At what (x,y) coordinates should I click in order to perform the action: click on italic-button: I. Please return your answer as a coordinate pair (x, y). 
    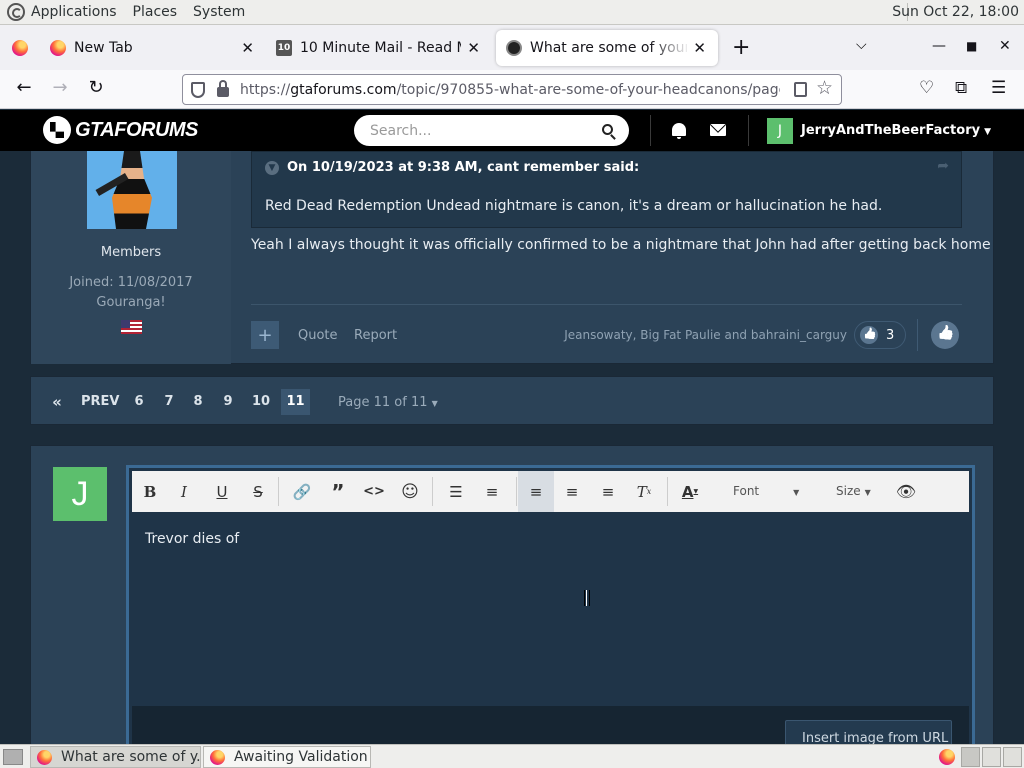
    Looking at the image, I should click on (184, 491).